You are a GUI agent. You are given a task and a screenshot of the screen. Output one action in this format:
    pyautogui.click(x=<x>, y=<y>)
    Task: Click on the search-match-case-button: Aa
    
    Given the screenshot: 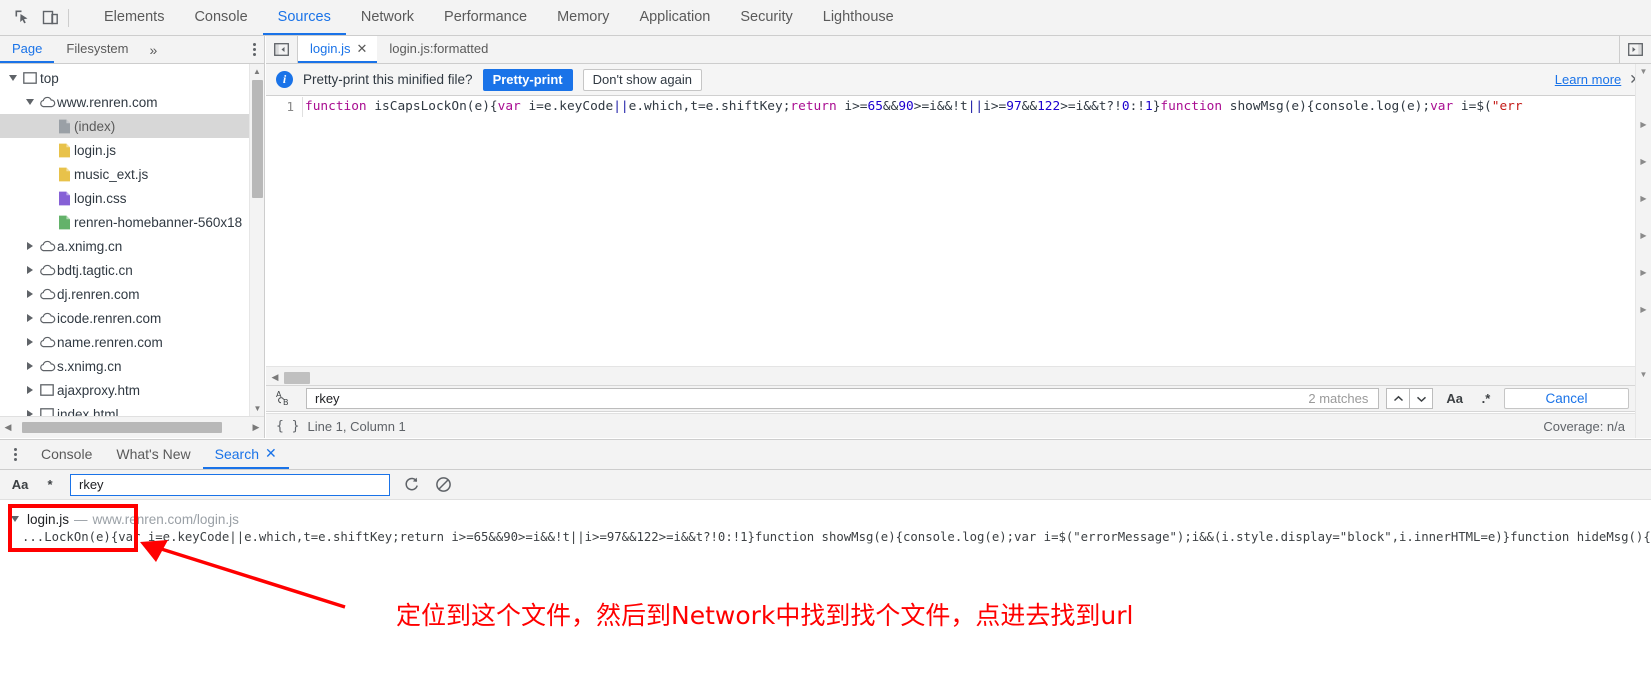 What is the action you would take?
    pyautogui.click(x=20, y=484)
    